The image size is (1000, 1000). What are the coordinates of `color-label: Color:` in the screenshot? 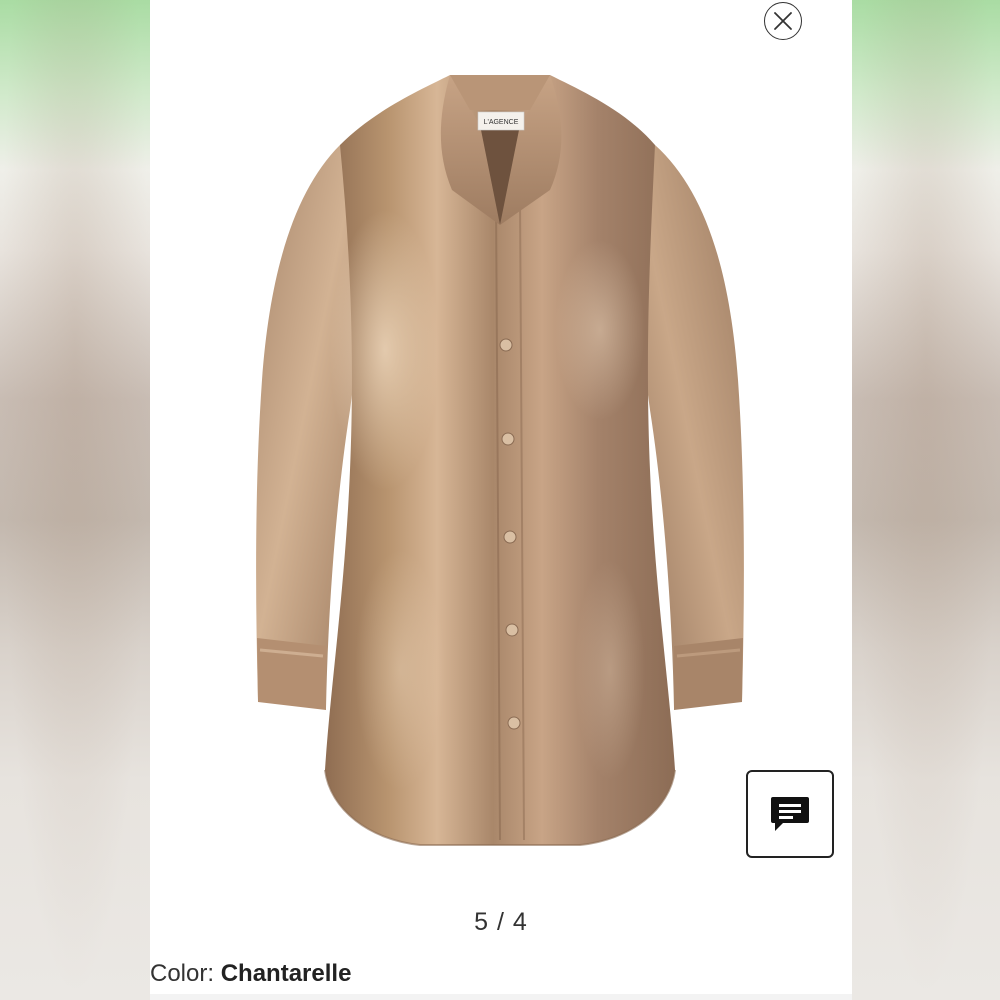 It's located at (182, 973).